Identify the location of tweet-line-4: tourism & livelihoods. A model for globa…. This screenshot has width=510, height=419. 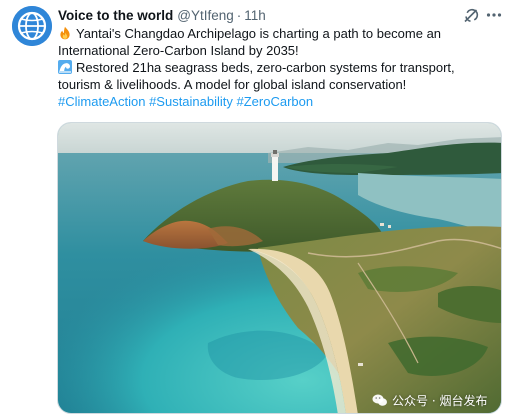
(232, 84).